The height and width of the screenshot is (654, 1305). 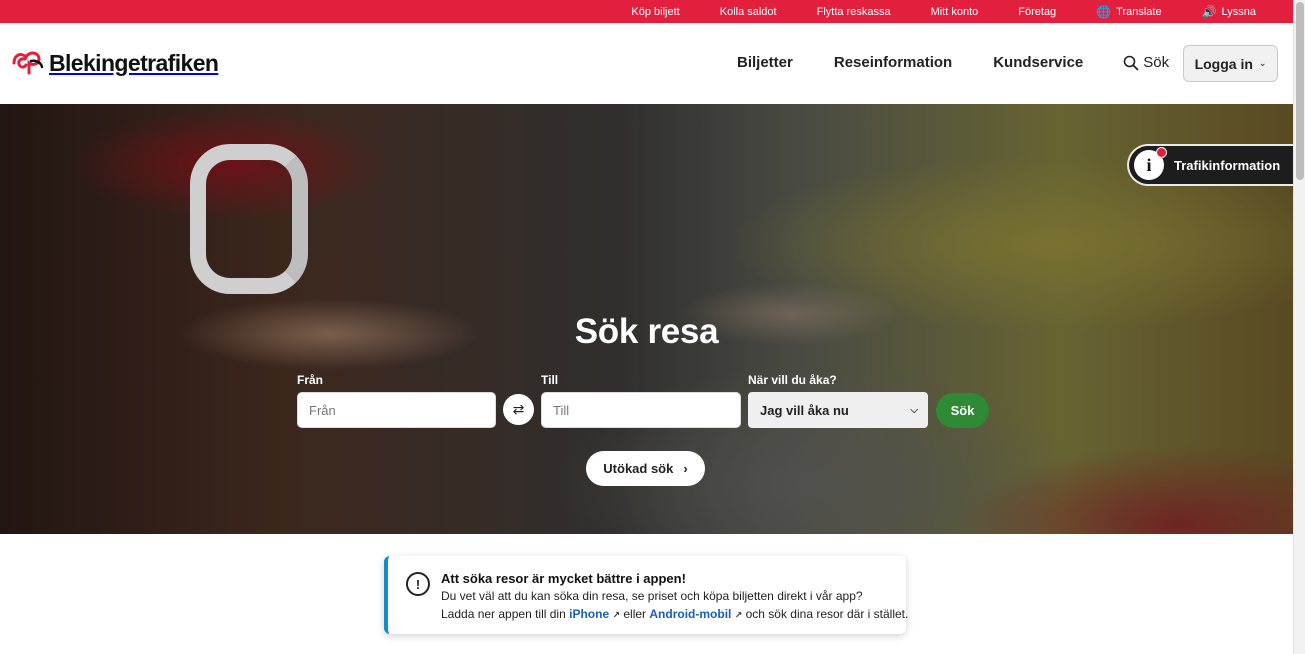 I want to click on topbar-link-business: Företag, so click(x=1037, y=12).